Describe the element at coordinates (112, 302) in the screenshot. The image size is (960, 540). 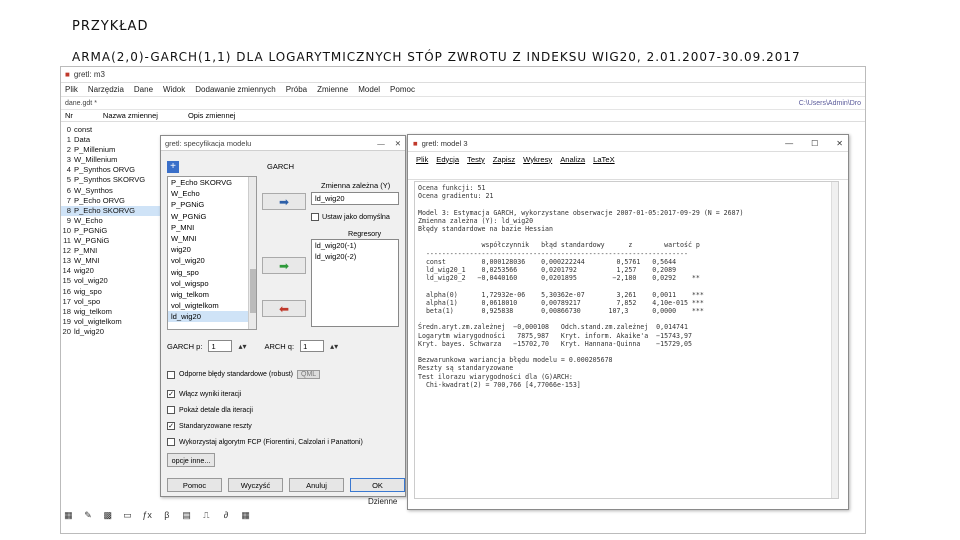
I see `variable-row: 17 vol_spo` at that location.